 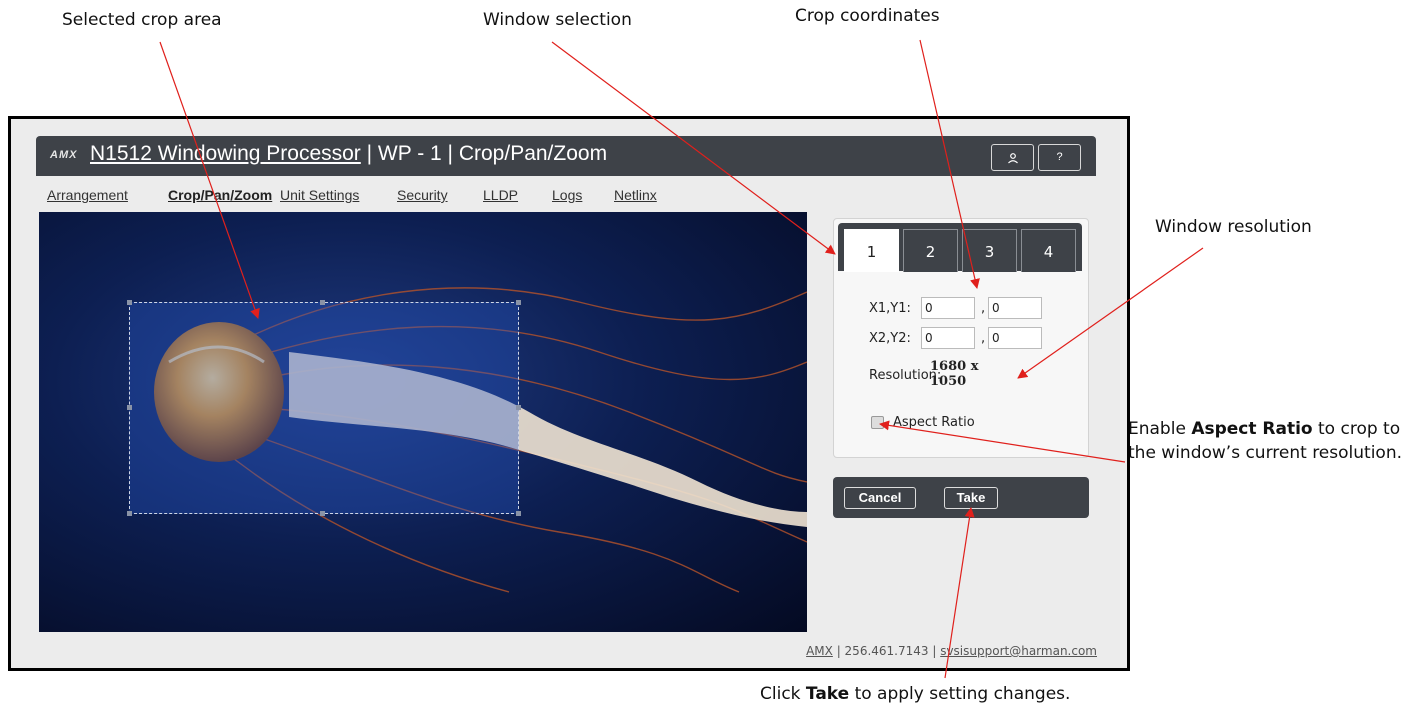 What do you see at coordinates (322, 513) in the screenshot?
I see `crop-handle-bottom-center` at bounding box center [322, 513].